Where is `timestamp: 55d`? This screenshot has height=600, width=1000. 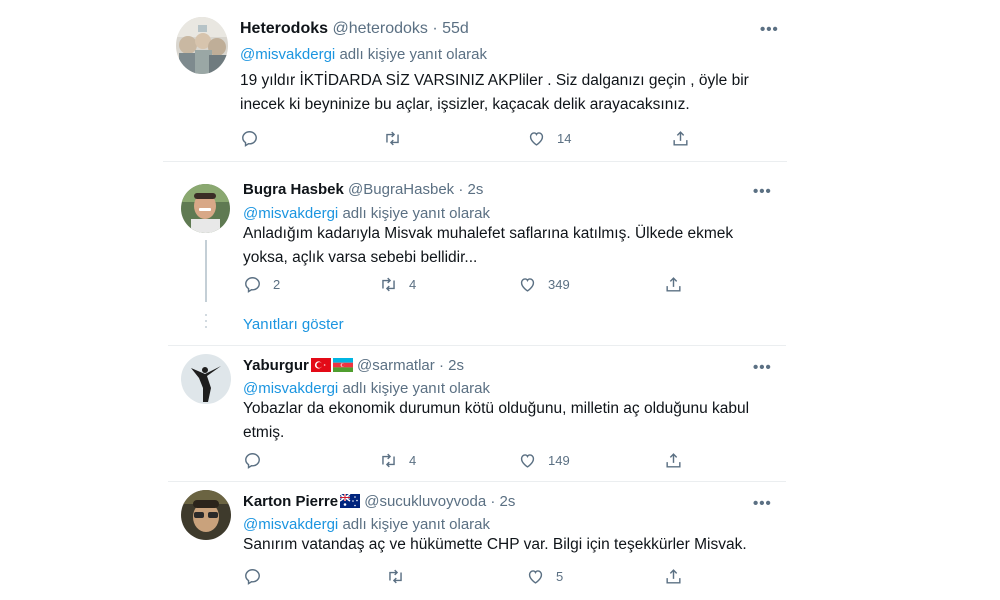
timestamp: 55d is located at coordinates (455, 28).